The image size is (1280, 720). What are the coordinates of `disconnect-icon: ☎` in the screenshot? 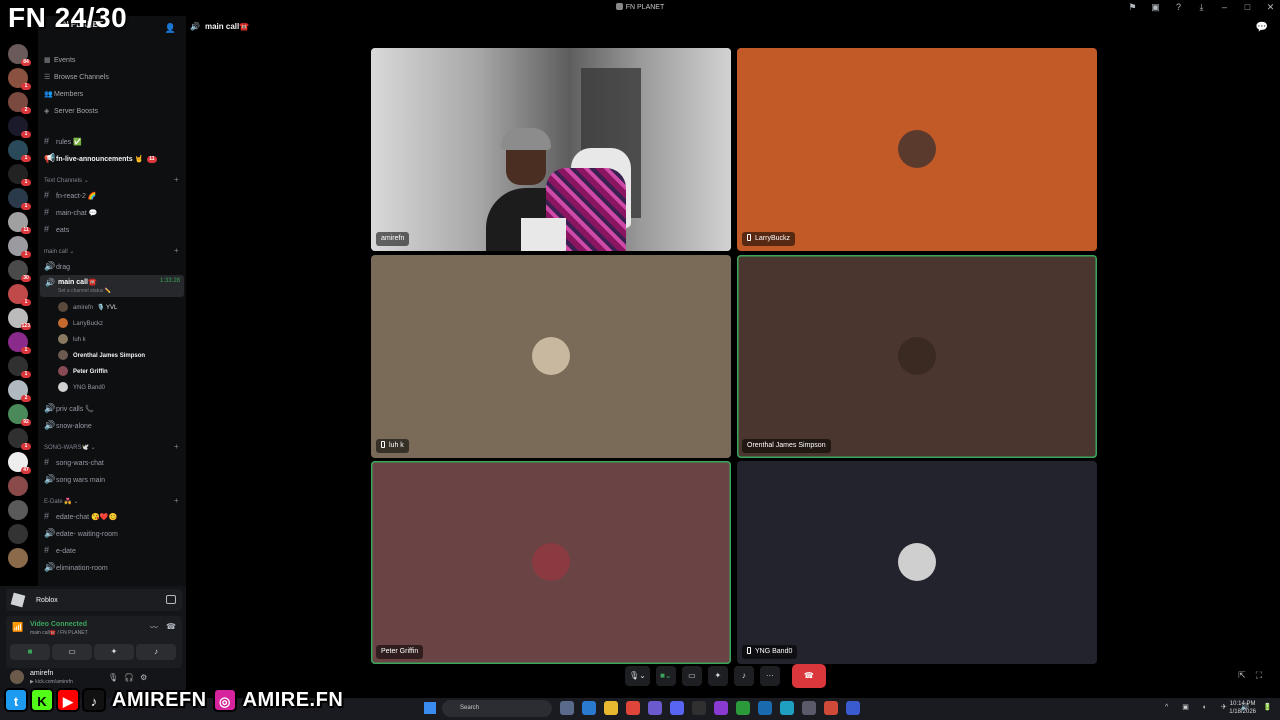 It's located at (171, 626).